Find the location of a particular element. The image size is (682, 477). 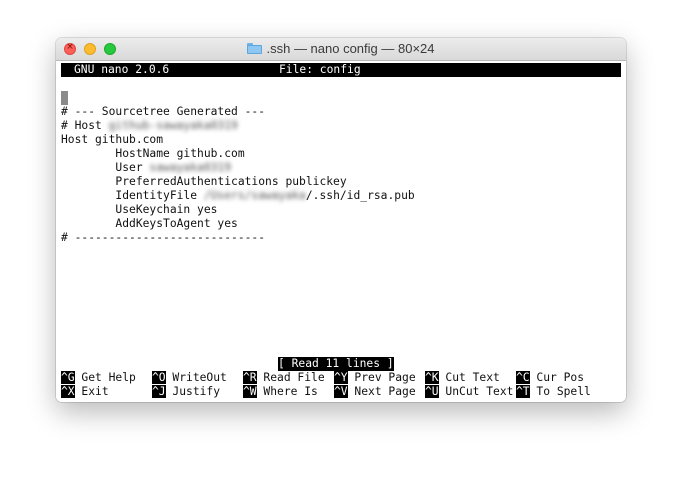

shortcut-justify: ^J Justify is located at coordinates (186, 392).